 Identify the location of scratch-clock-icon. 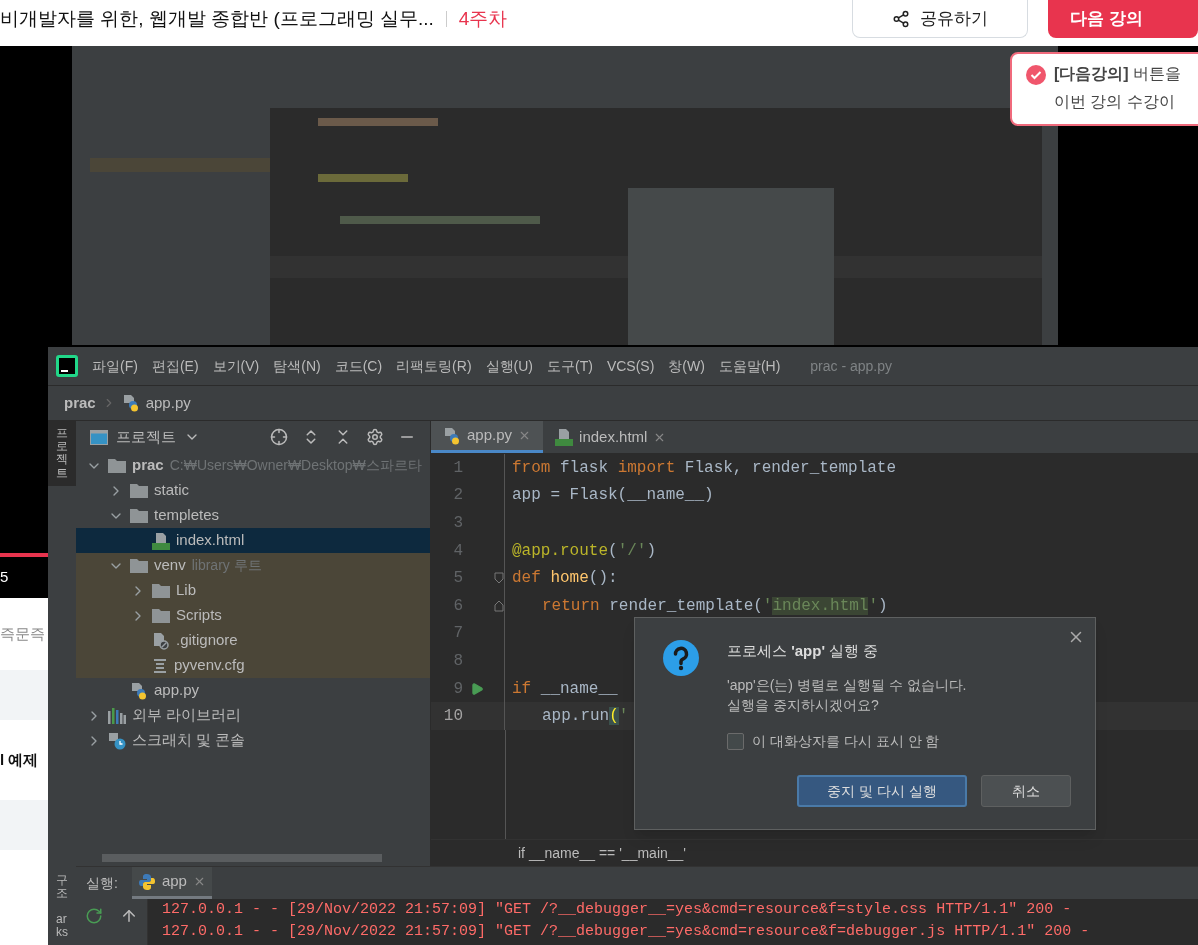
(117, 740).